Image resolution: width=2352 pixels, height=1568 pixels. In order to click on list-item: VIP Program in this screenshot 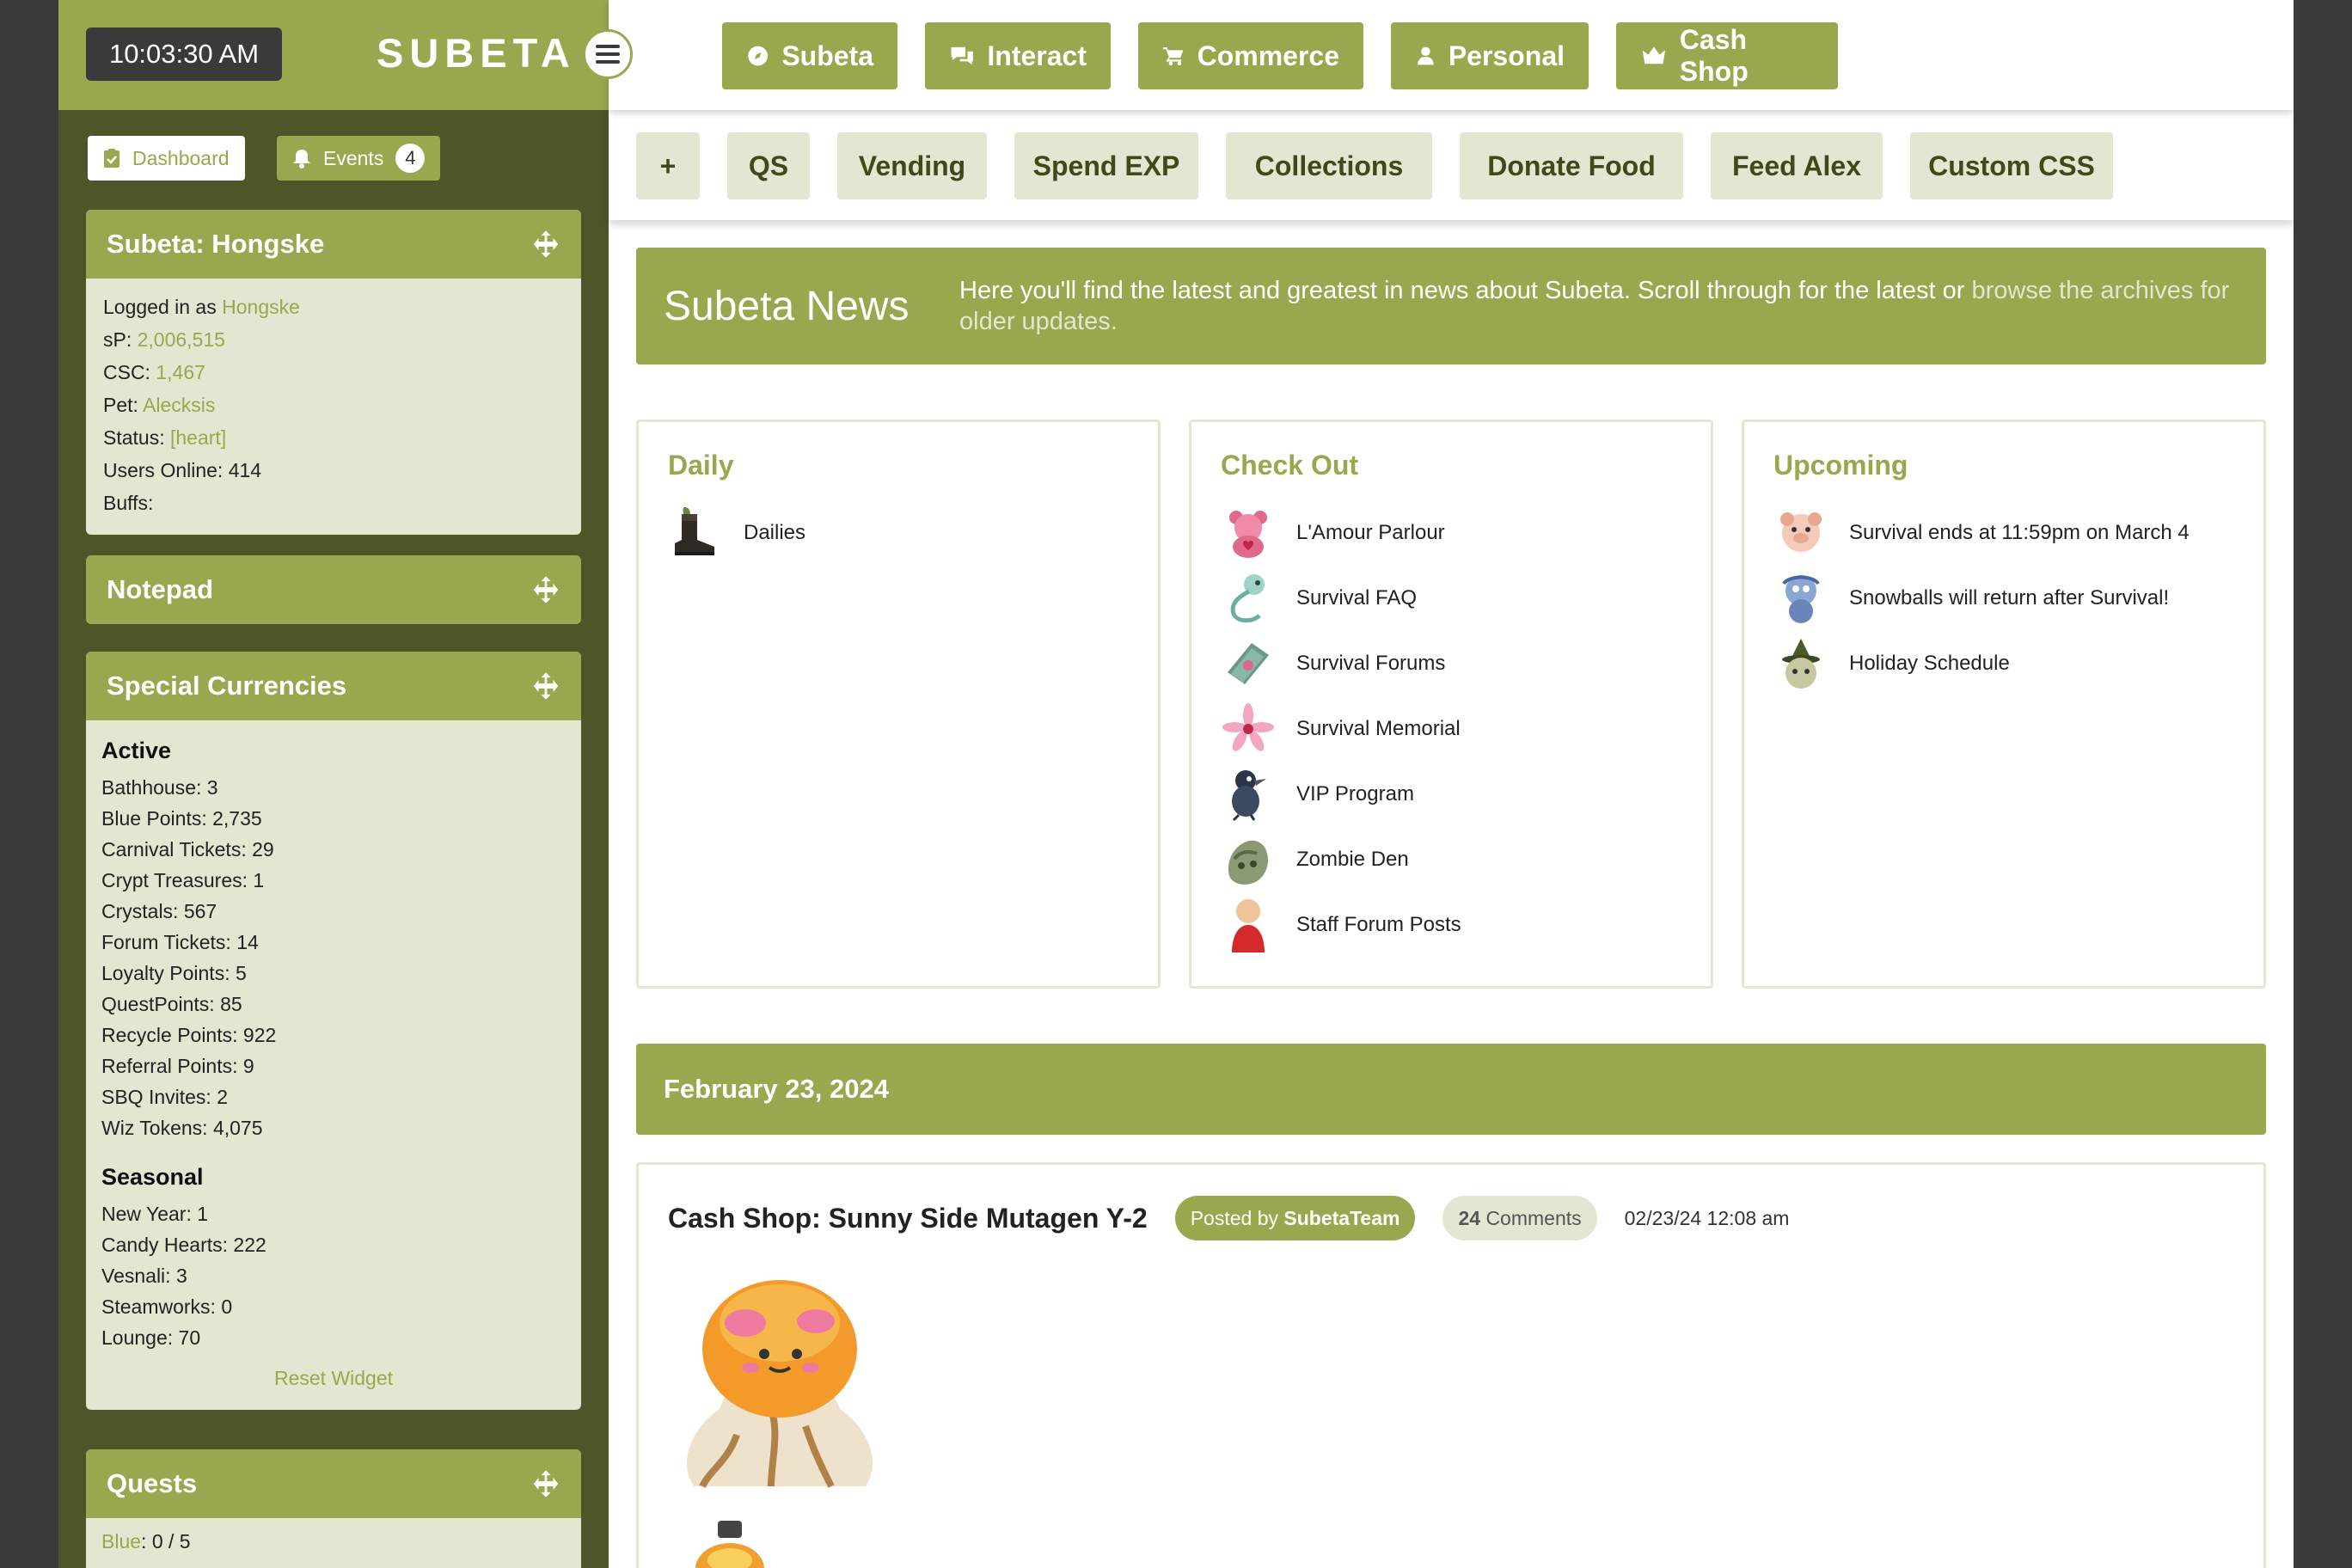, I will do `click(1451, 794)`.